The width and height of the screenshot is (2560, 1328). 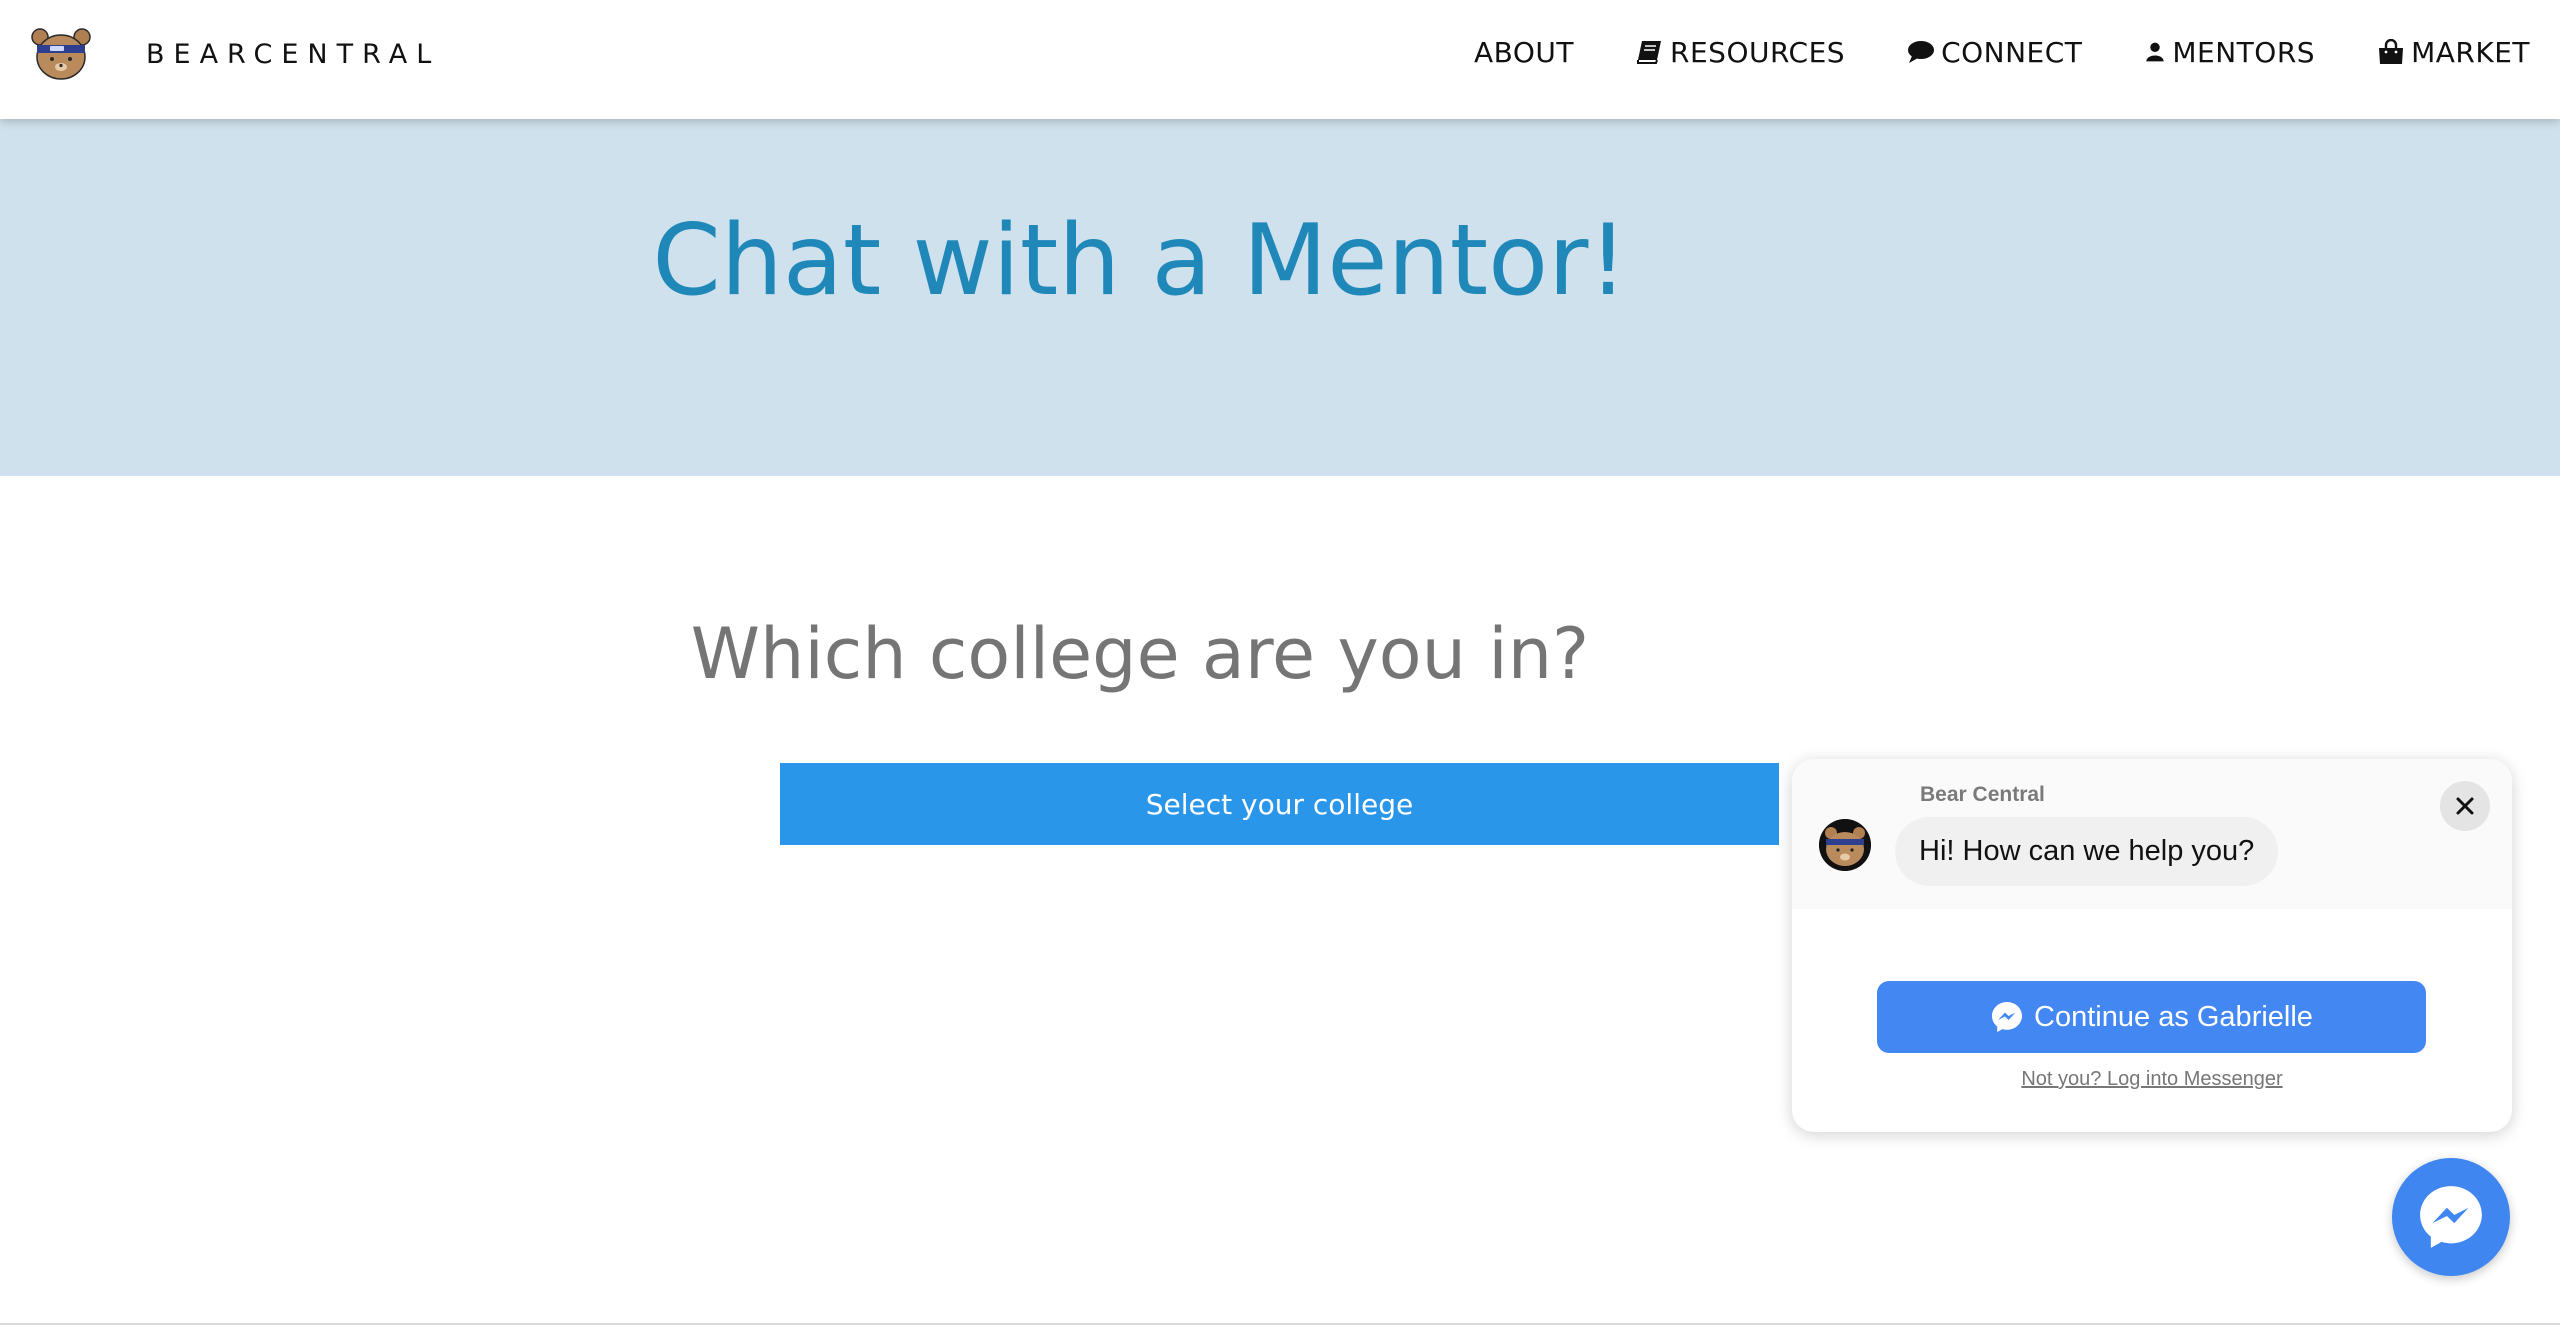 What do you see at coordinates (2087, 851) in the screenshot?
I see `chat-message-bubble: Hi! How can we help you?` at bounding box center [2087, 851].